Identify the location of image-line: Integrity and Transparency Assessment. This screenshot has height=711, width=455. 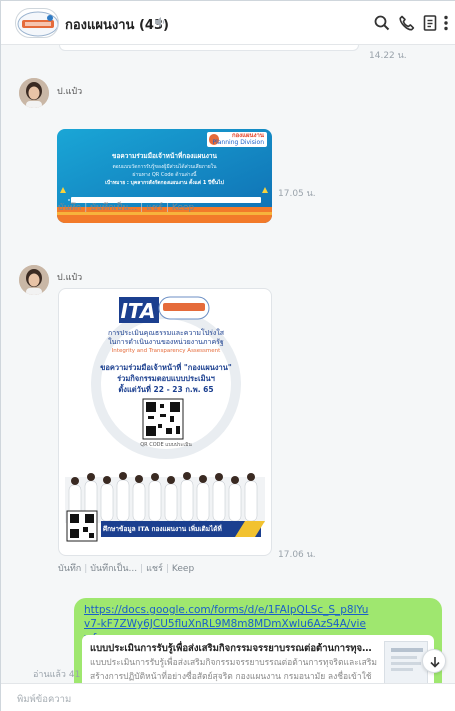
(166, 351).